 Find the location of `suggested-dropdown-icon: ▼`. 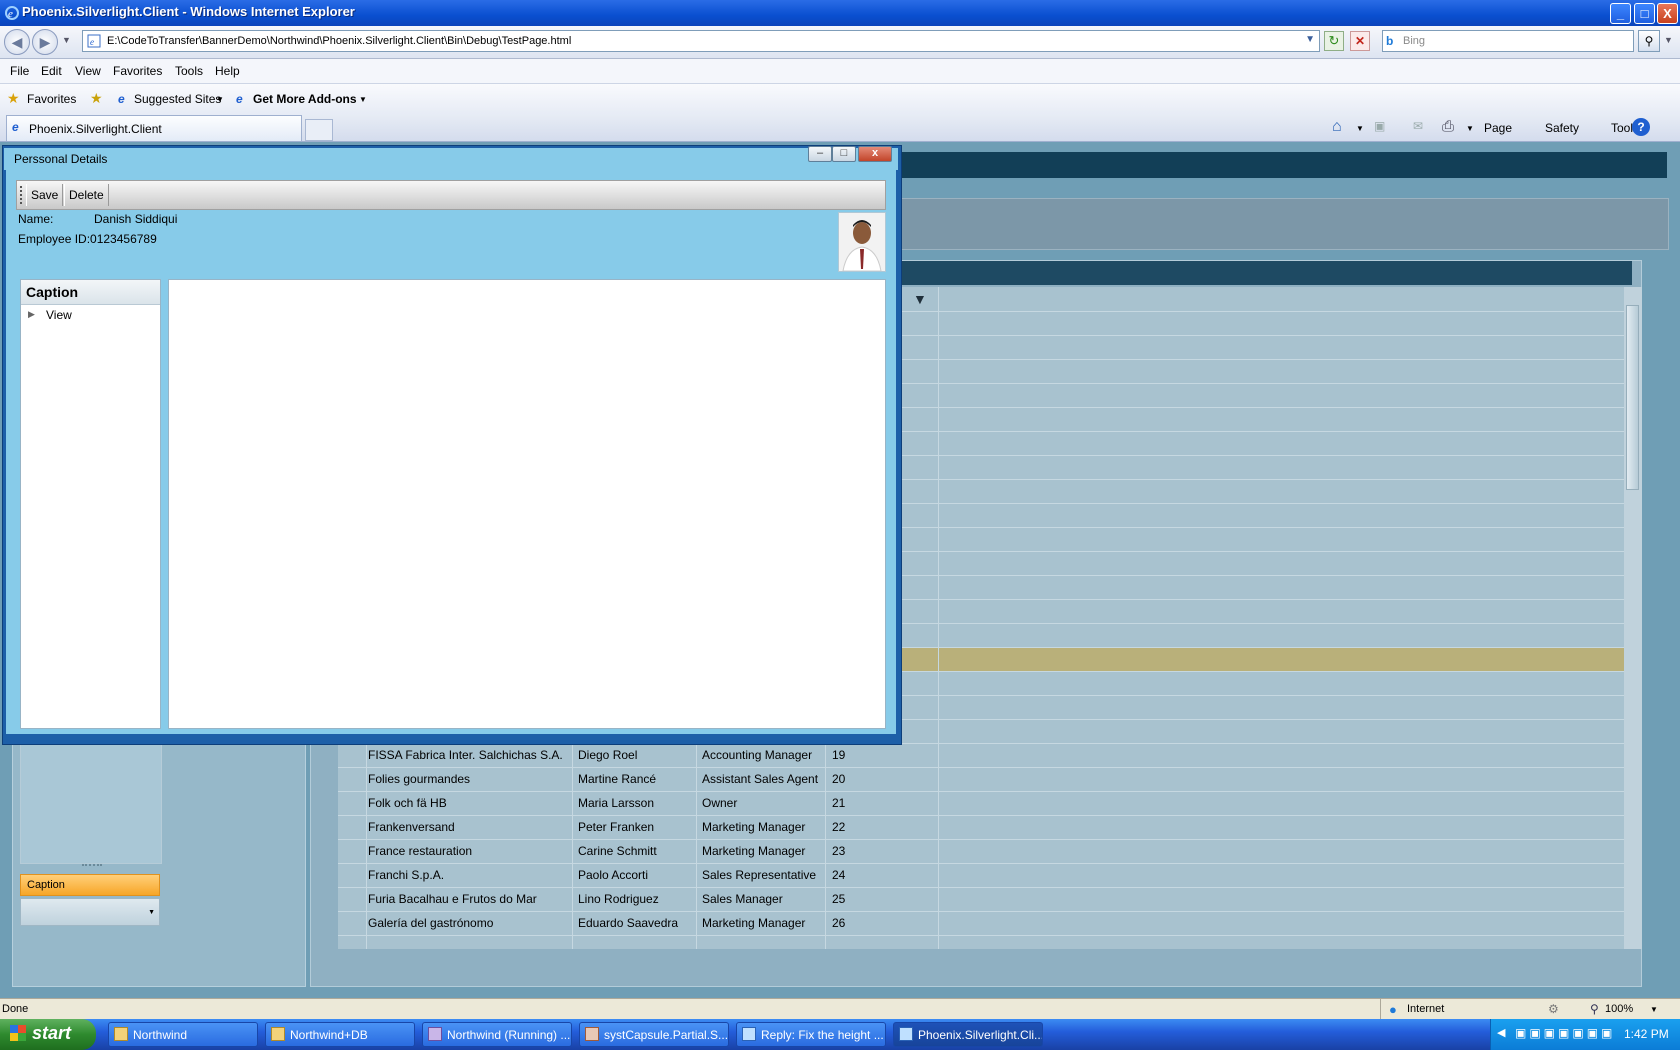

suggested-dropdown-icon: ▼ is located at coordinates (220, 99).